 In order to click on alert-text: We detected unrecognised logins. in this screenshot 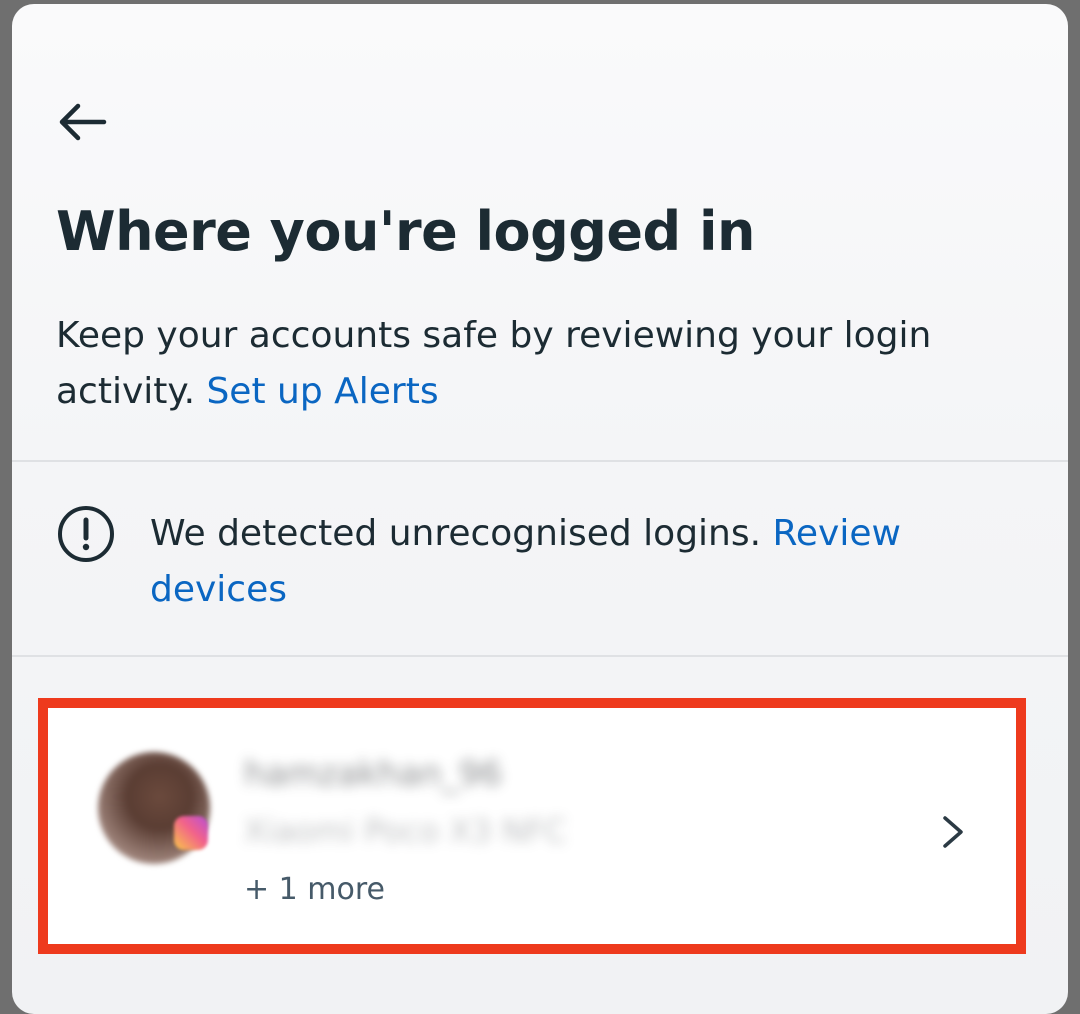, I will do `click(461, 533)`.